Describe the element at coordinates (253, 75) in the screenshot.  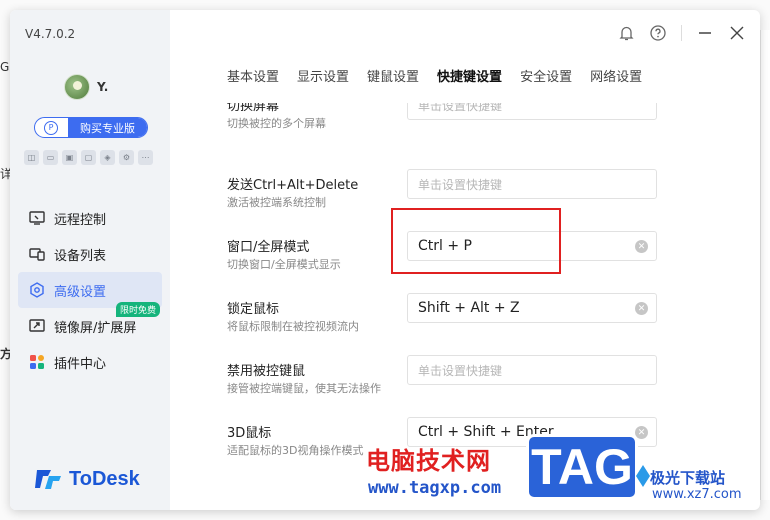
I see `tab-basic: 基本设置` at that location.